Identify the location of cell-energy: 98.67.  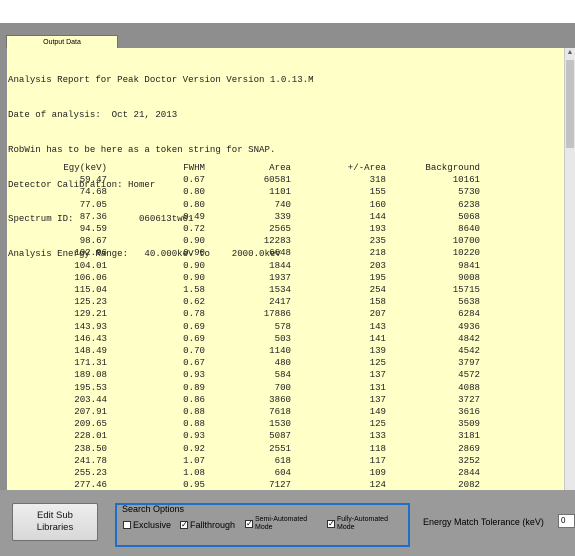
(93, 241).